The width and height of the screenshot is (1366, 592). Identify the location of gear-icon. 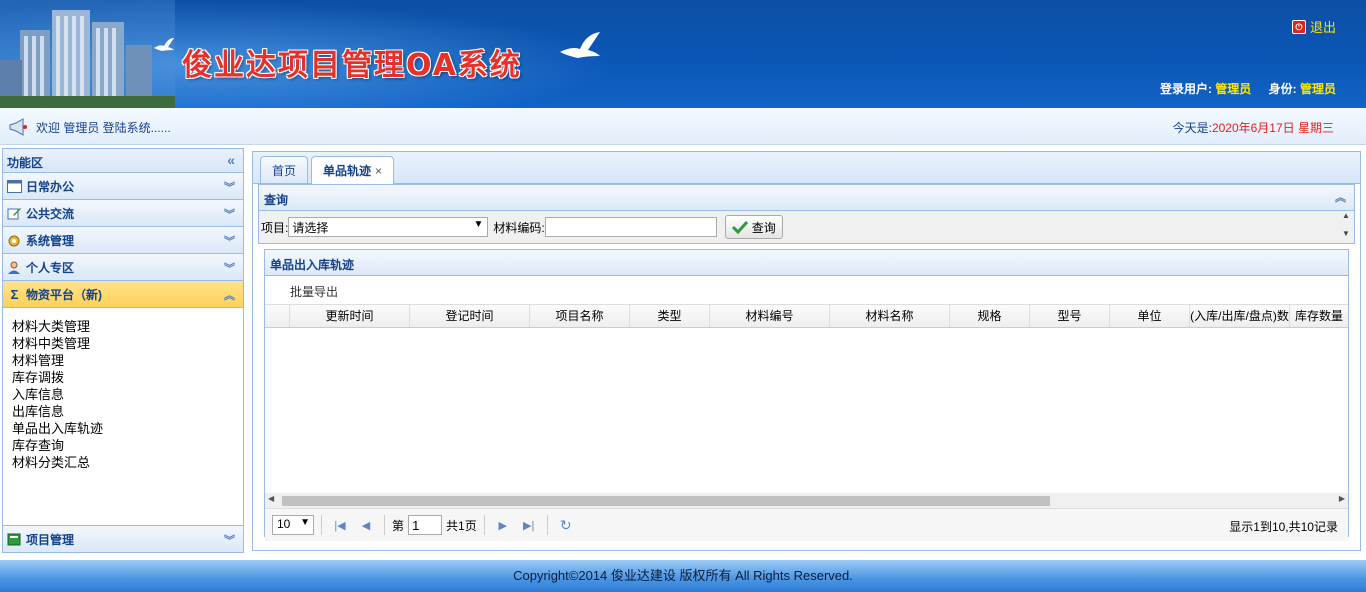
(14, 240).